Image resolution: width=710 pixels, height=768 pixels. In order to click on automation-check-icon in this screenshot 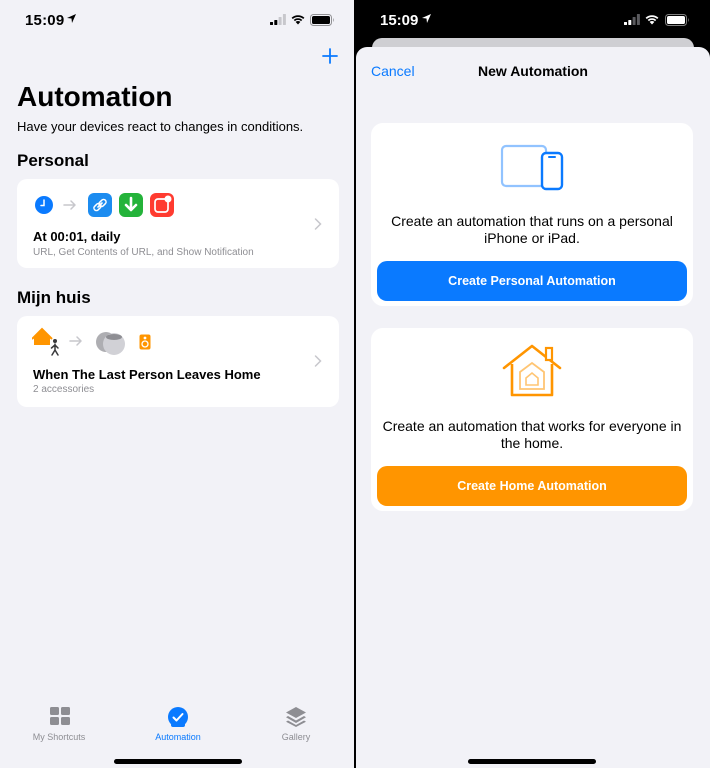, I will do `click(178, 717)`.